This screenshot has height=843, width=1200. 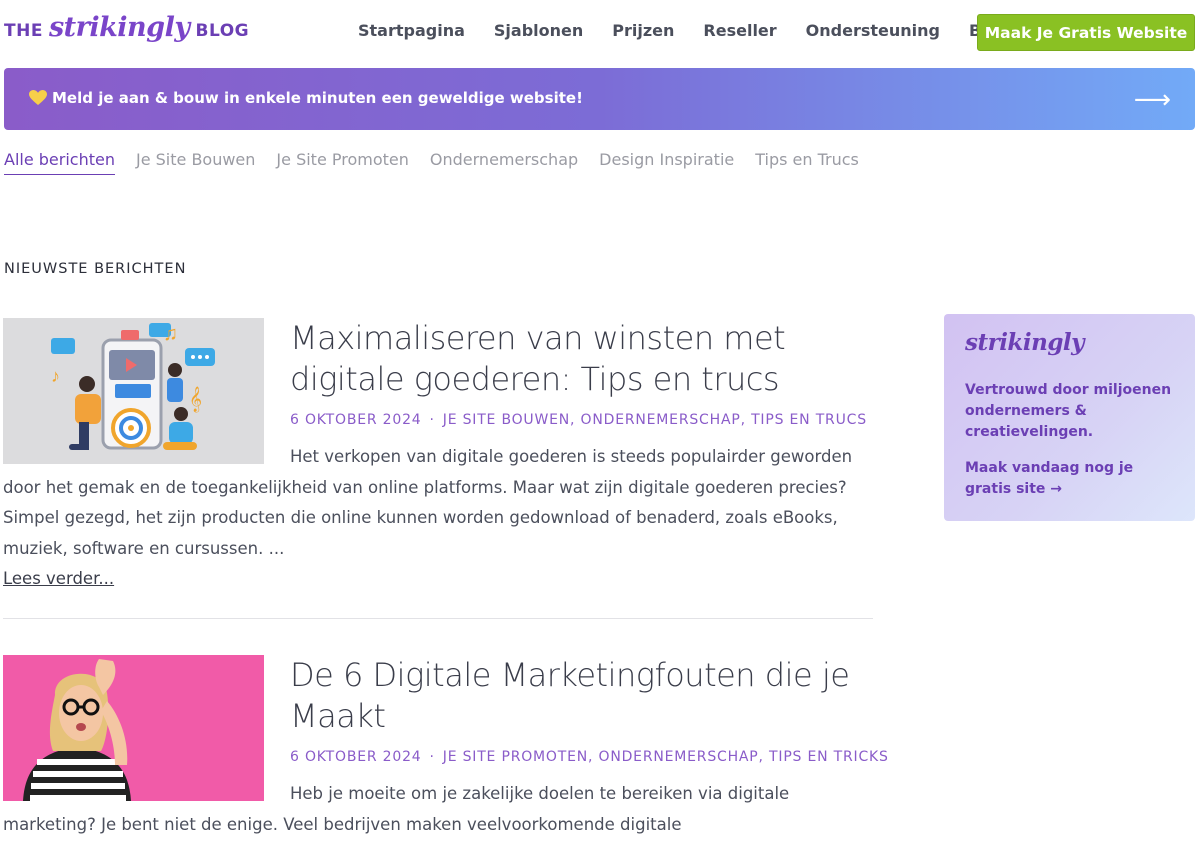 I want to click on tab-alle-berichten: Alle berichten, so click(x=59, y=162).